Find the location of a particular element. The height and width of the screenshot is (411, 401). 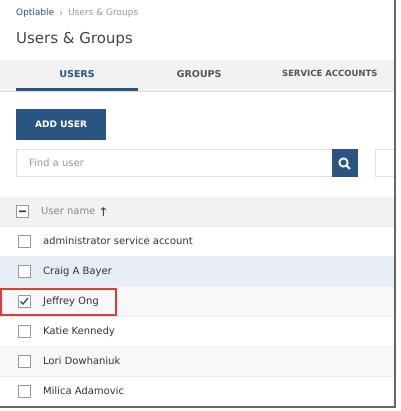

user-name: Katie Kennedy is located at coordinates (79, 331).